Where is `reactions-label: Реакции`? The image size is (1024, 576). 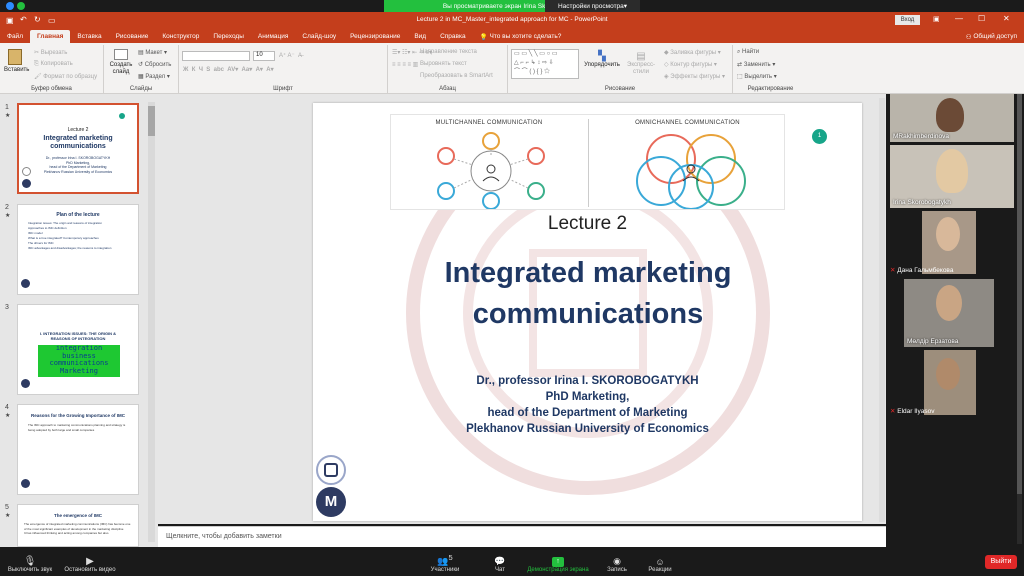 reactions-label: Реакции is located at coordinates (660, 570).